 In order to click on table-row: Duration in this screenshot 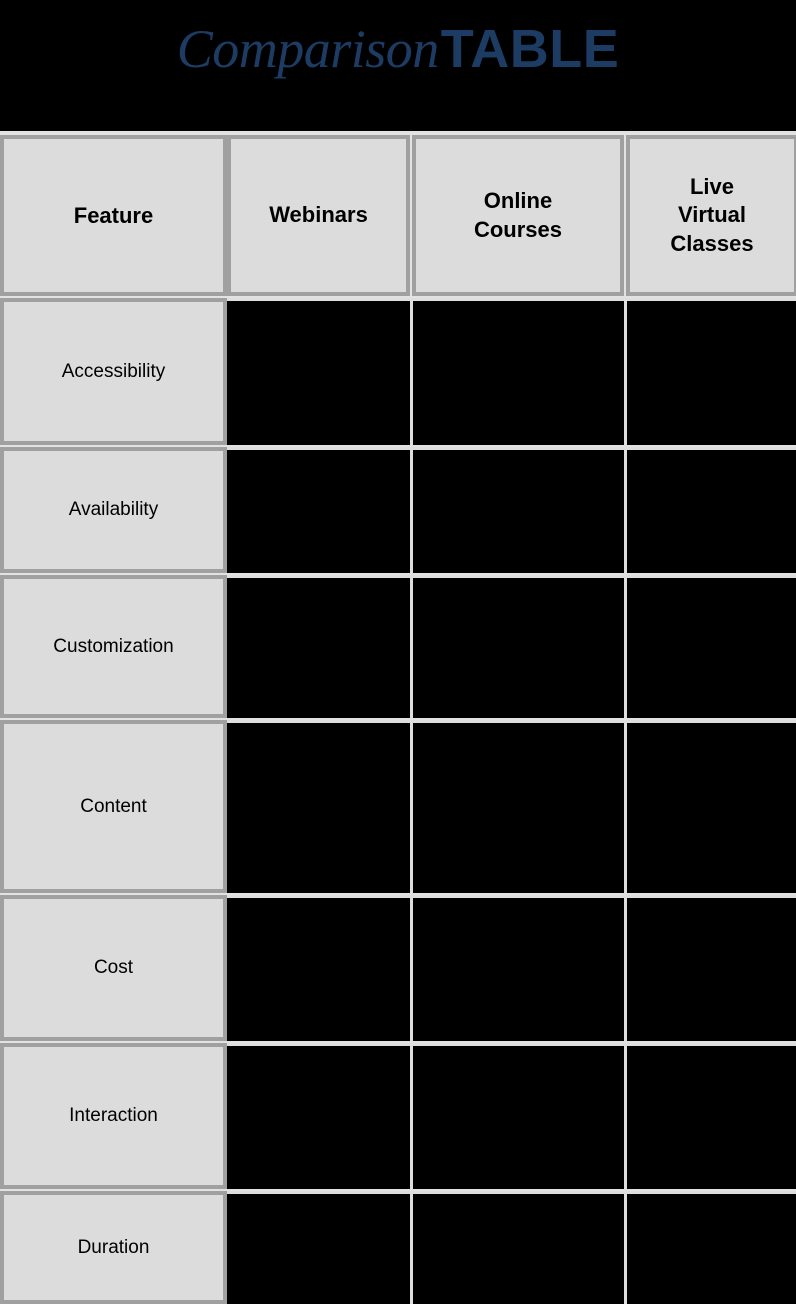, I will do `click(398, 1247)`.